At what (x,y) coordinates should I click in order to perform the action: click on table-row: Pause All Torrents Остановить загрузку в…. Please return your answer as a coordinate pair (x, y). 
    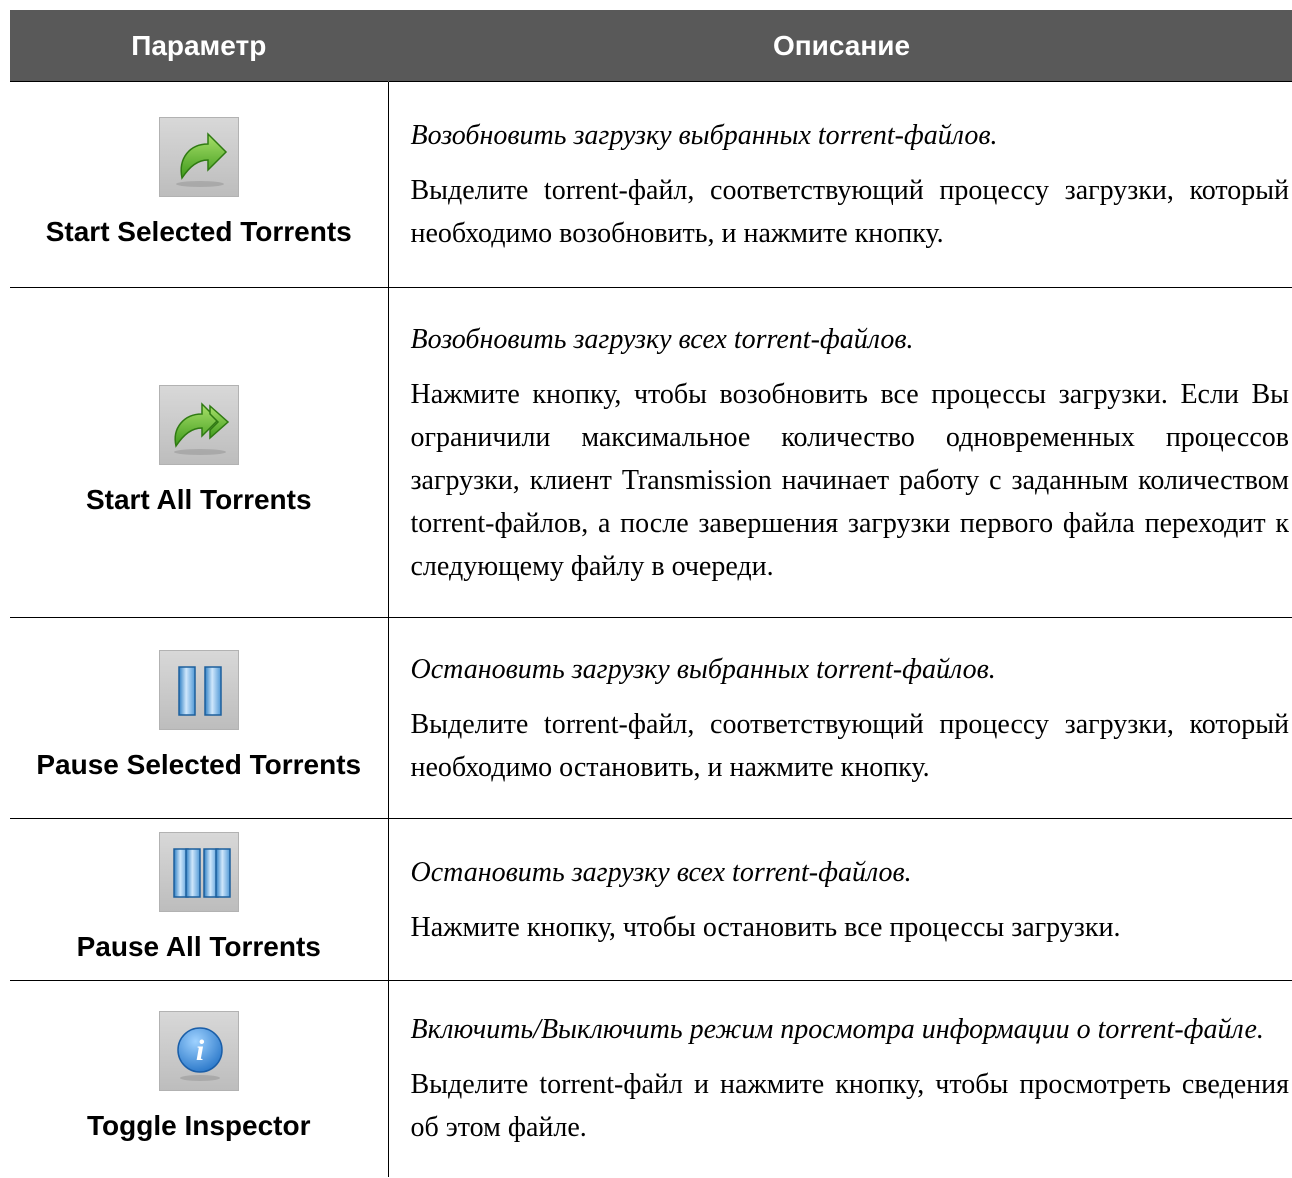
    Looking at the image, I should click on (651, 899).